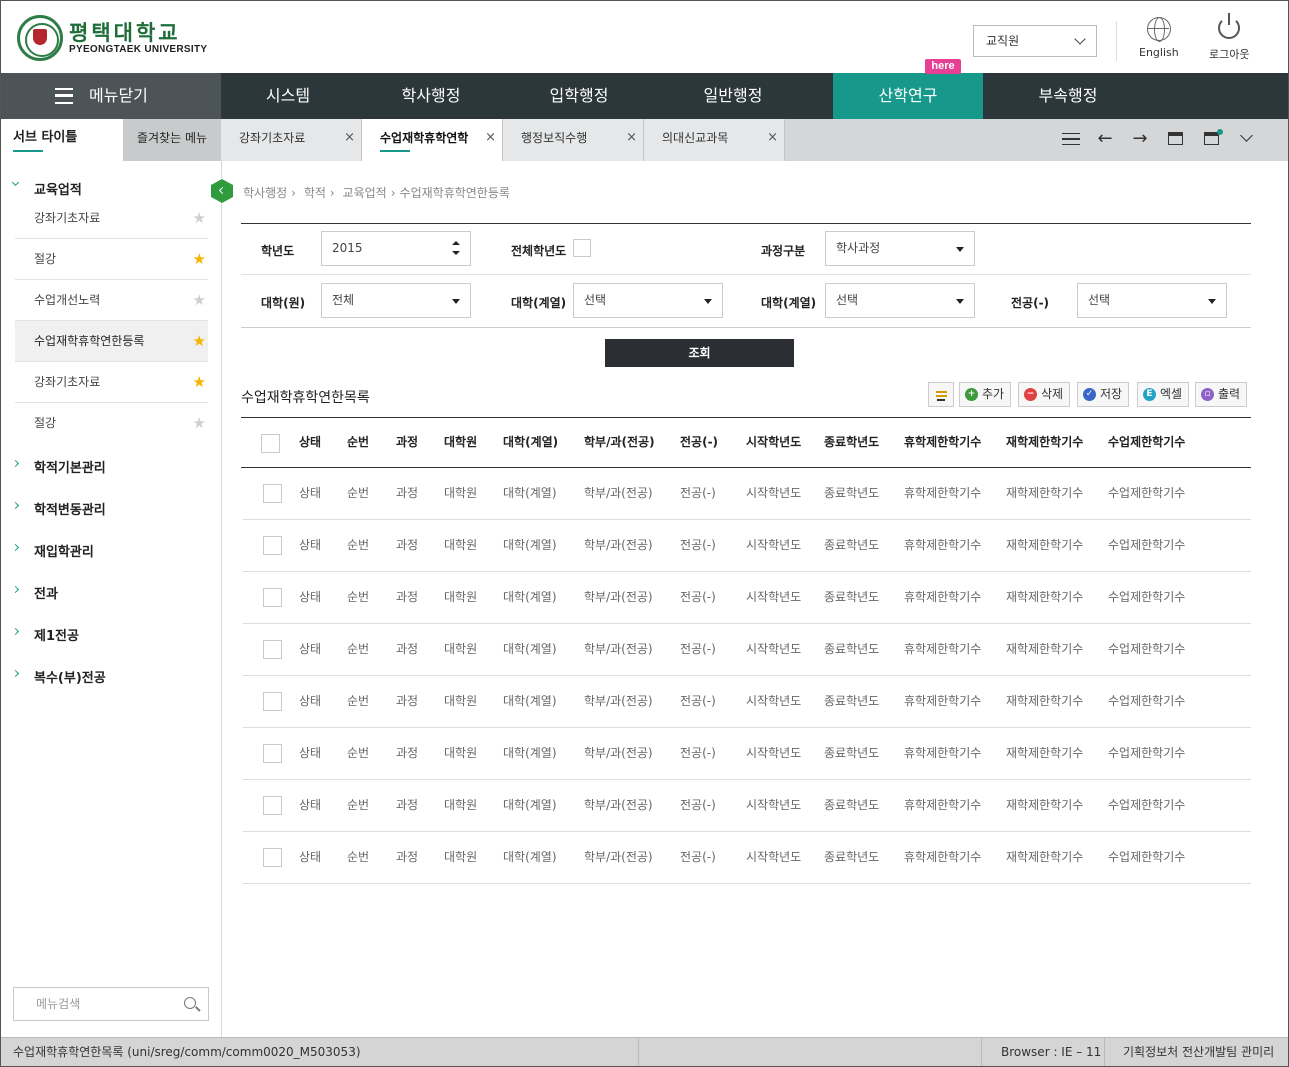  I want to click on window-icon, so click(1175, 138).